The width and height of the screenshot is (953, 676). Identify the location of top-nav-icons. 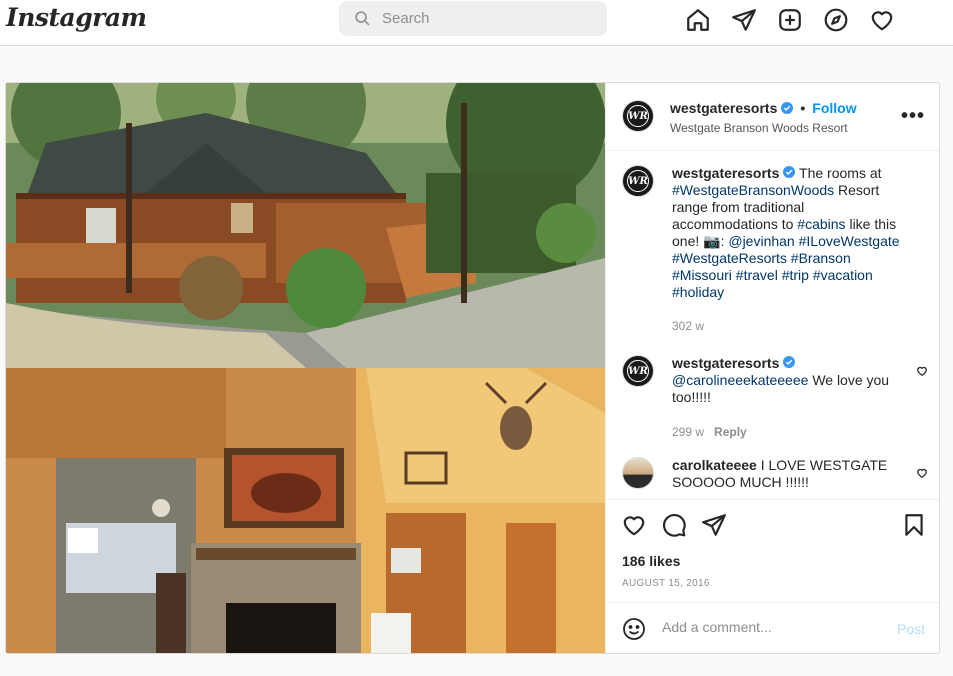
(799, 20).